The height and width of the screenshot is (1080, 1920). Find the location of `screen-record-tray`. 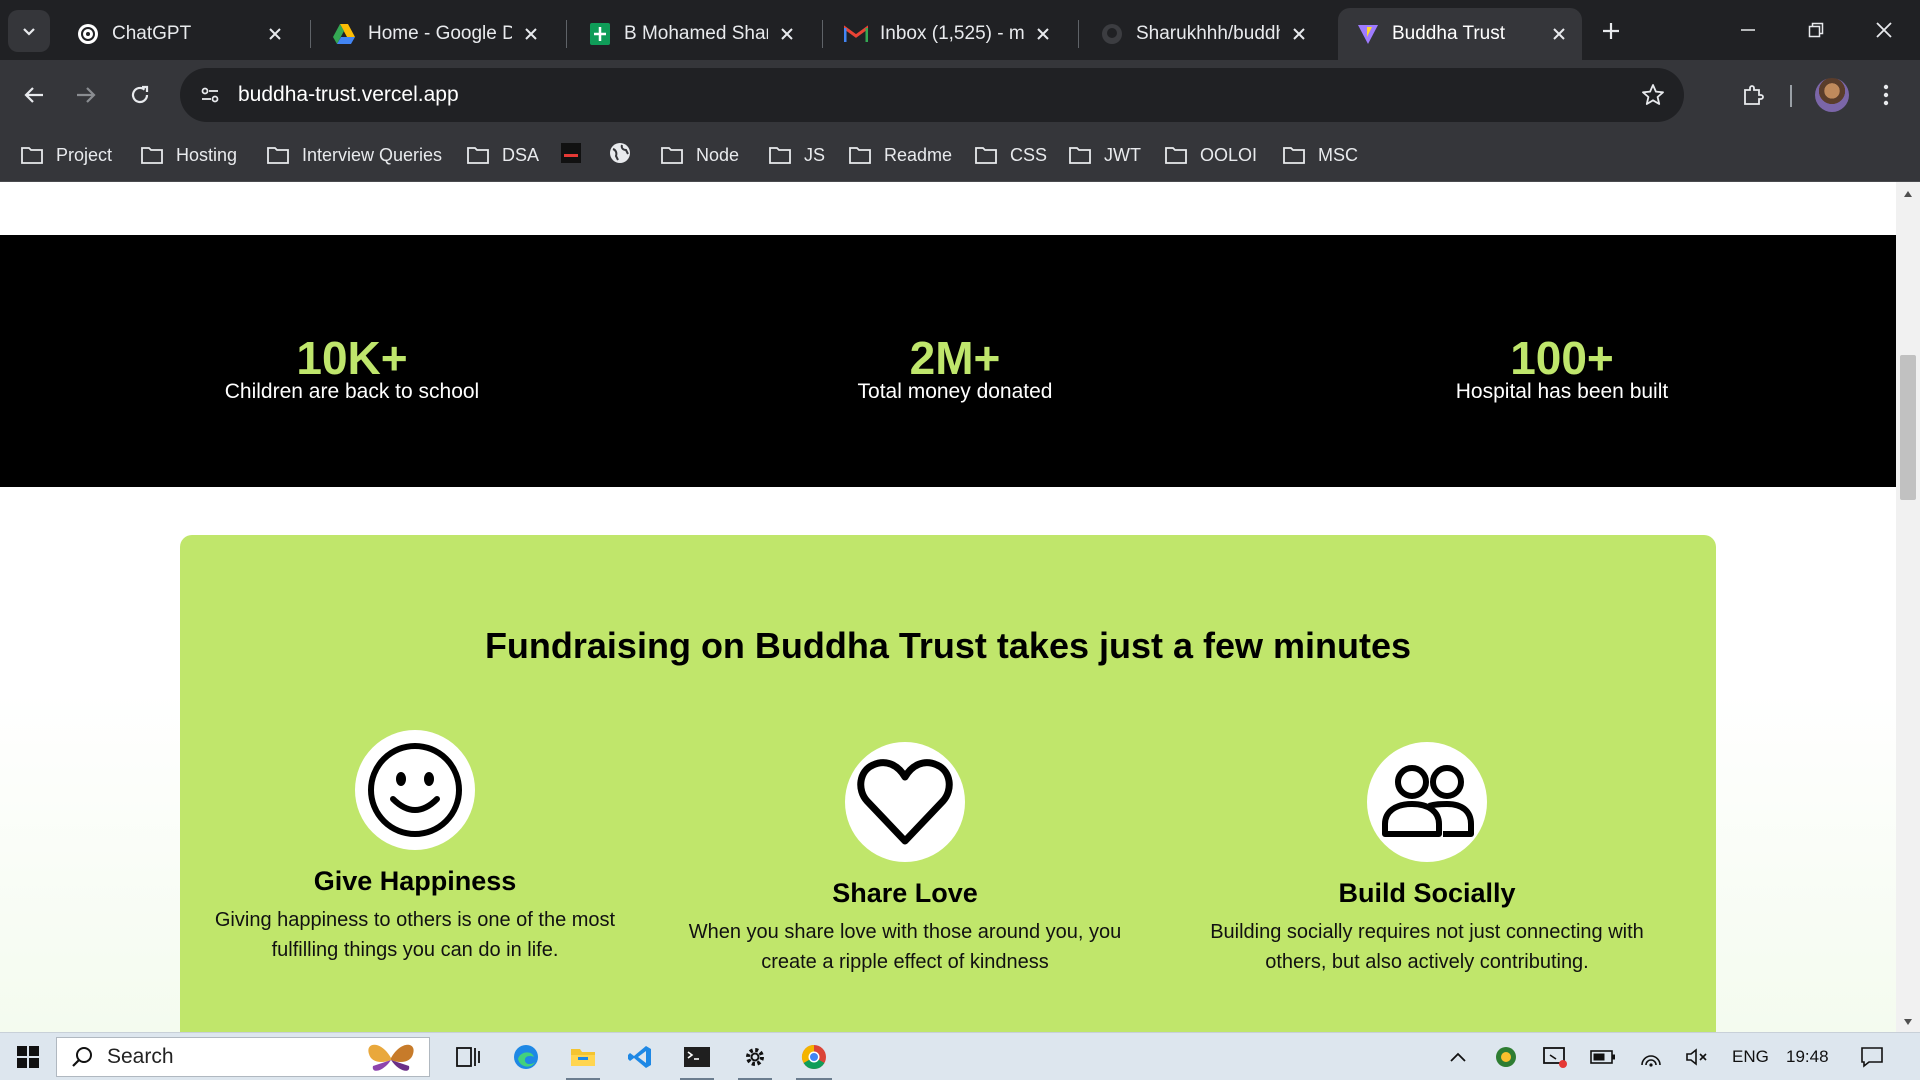

screen-record-tray is located at coordinates (1555, 1056).